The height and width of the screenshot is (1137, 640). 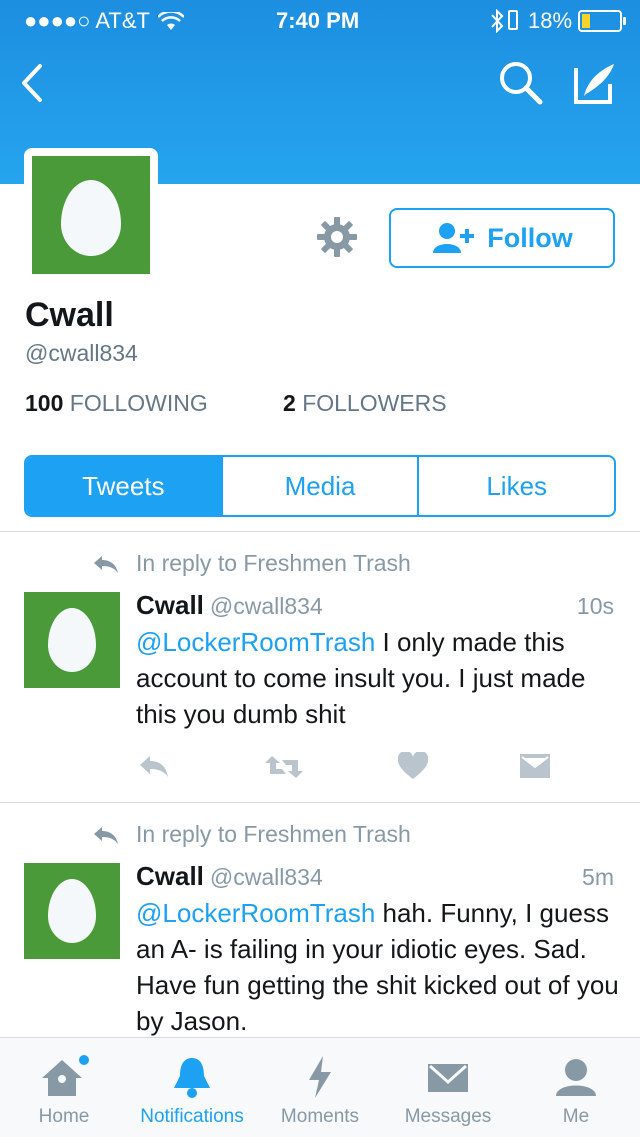 I want to click on status-bar: ●●●●○ AT&T 7:40 PM 18%, so click(x=320, y=20).